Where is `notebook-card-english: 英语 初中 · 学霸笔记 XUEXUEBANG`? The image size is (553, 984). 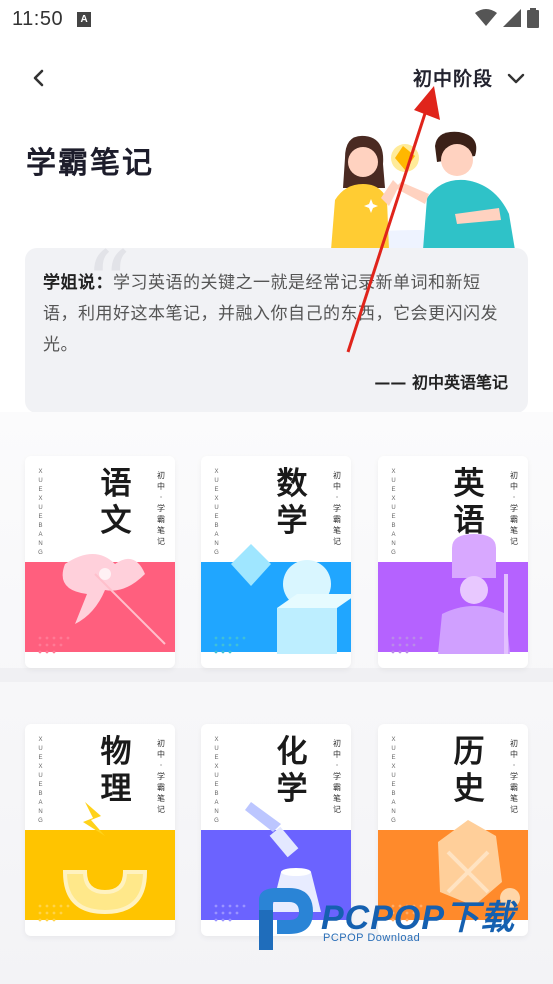
notebook-card-english: 英语 初中 · 学霸笔记 XUEXUEBANG is located at coordinates (453, 562).